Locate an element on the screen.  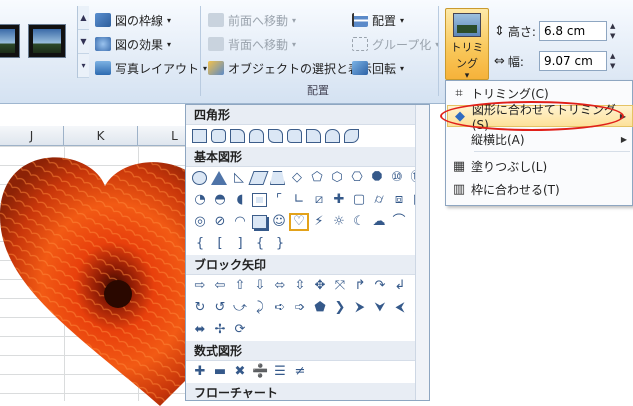
down-arrow-callout-shape: ⮟ is located at coordinates (380, 308).